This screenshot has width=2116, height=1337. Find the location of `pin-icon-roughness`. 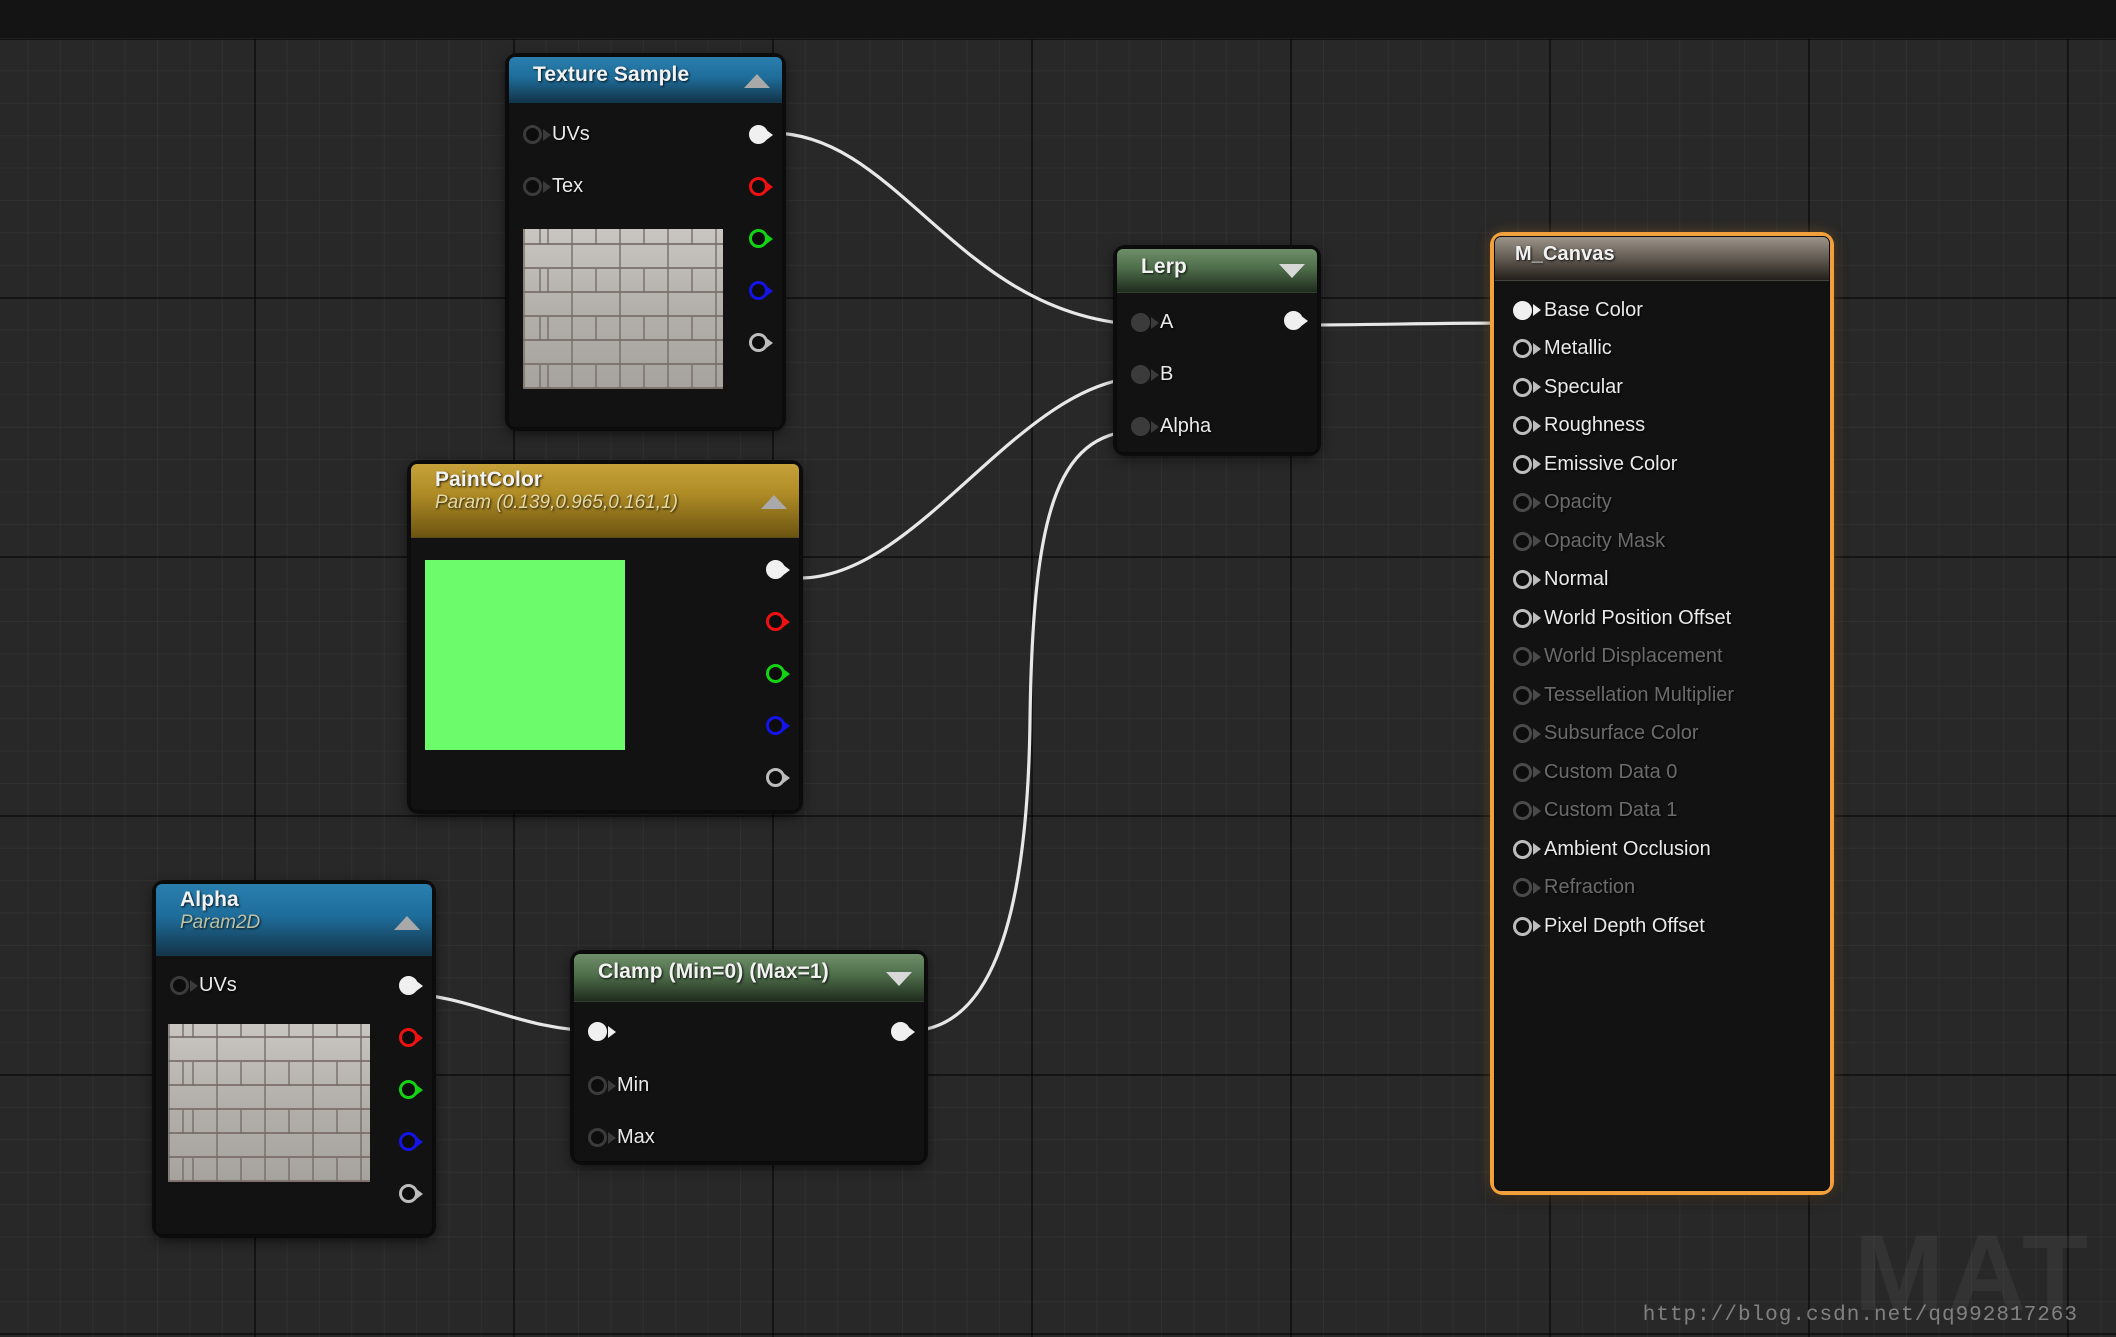

pin-icon-roughness is located at coordinates (1522, 426).